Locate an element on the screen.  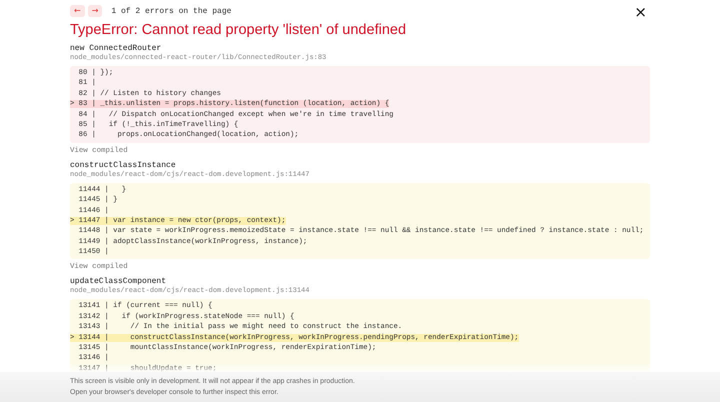
next-error-button: → is located at coordinates (95, 11).